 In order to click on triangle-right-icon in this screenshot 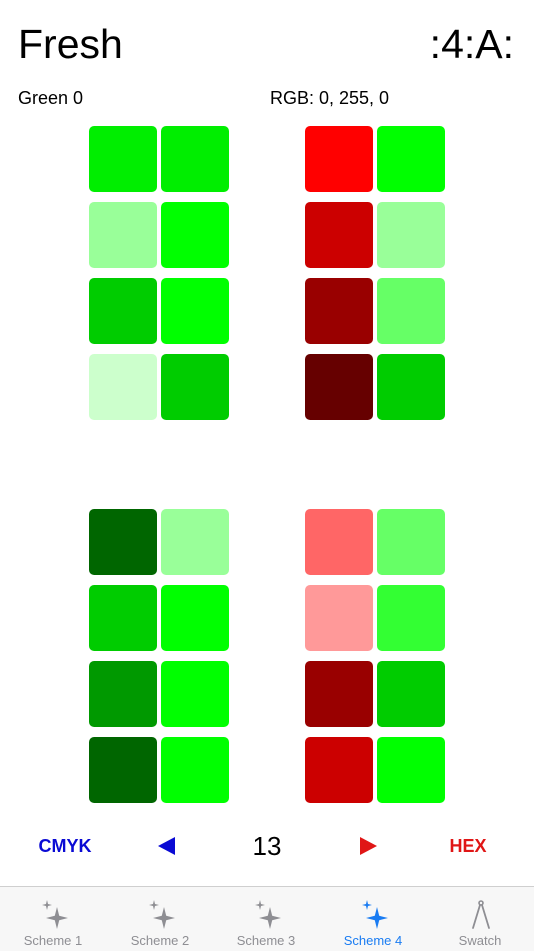, I will do `click(368, 845)`.